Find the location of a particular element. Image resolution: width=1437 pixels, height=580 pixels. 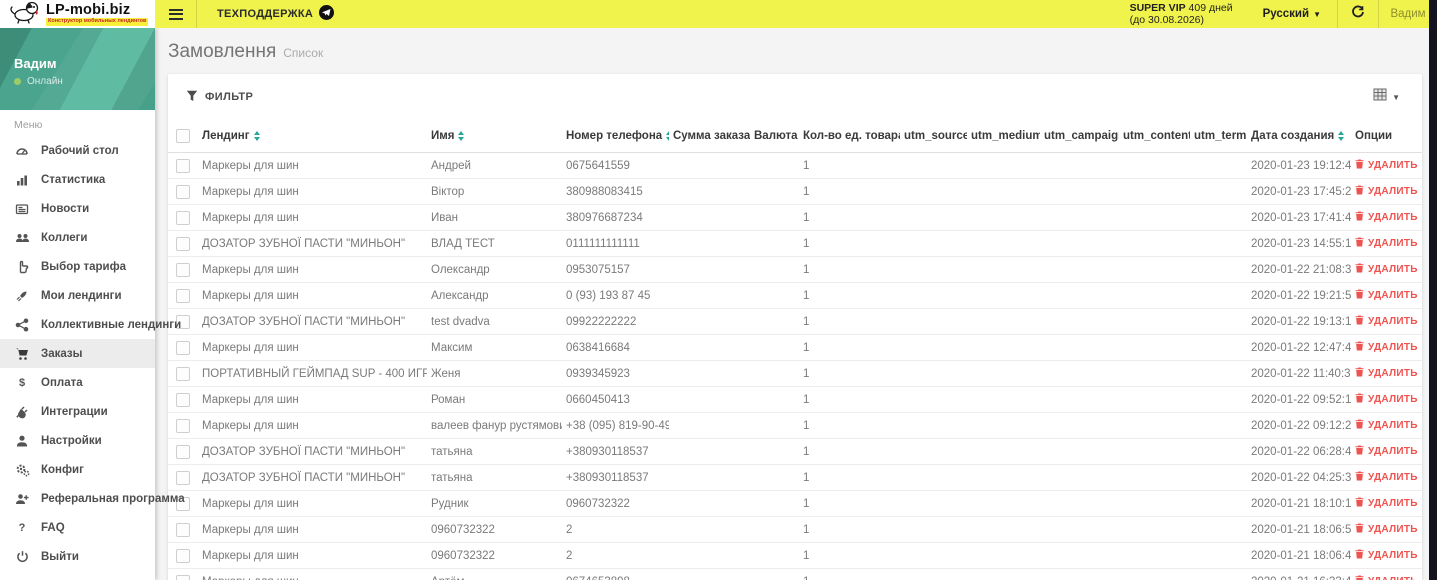

sidebar-item-referral: Реферальная программа is located at coordinates (92, 498).